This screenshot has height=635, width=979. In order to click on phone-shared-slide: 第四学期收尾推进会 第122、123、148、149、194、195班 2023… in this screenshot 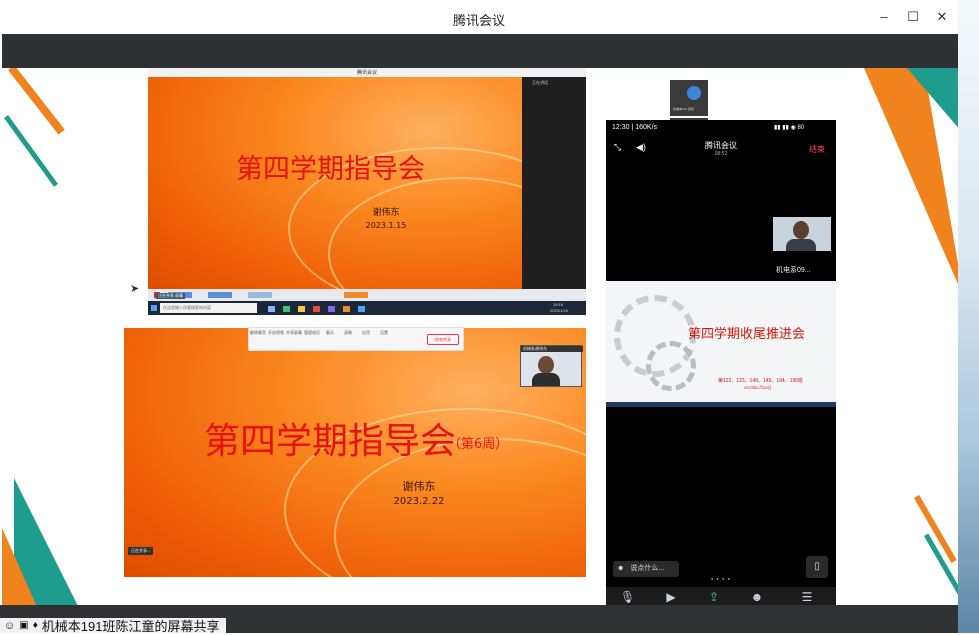, I will do `click(721, 344)`.